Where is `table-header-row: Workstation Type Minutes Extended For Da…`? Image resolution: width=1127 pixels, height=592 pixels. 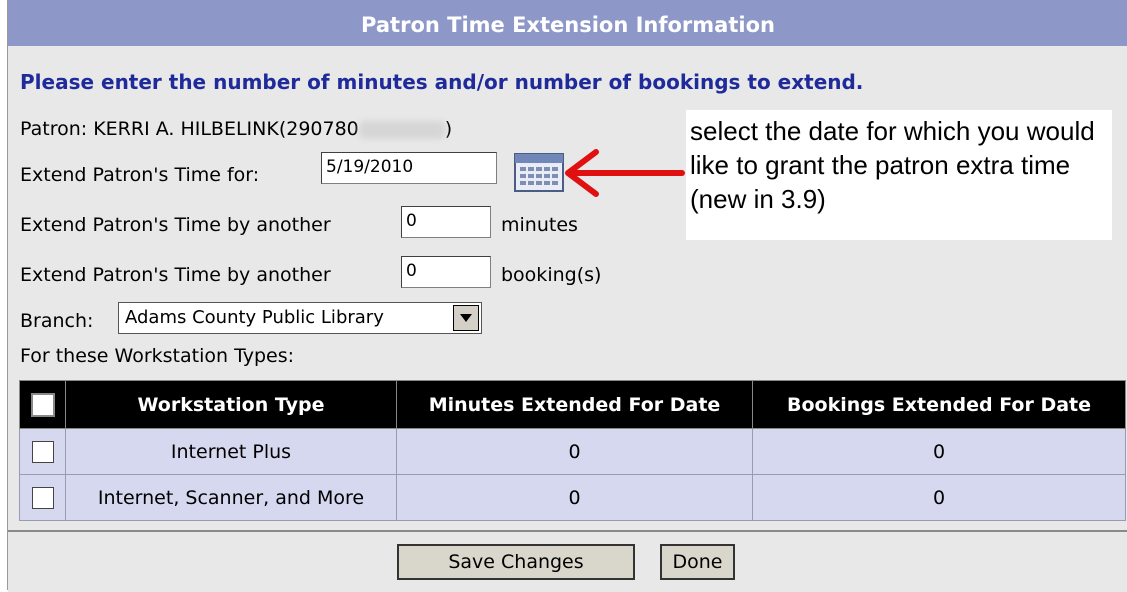 table-header-row: Workstation Type Minutes Extended For Da… is located at coordinates (572, 404).